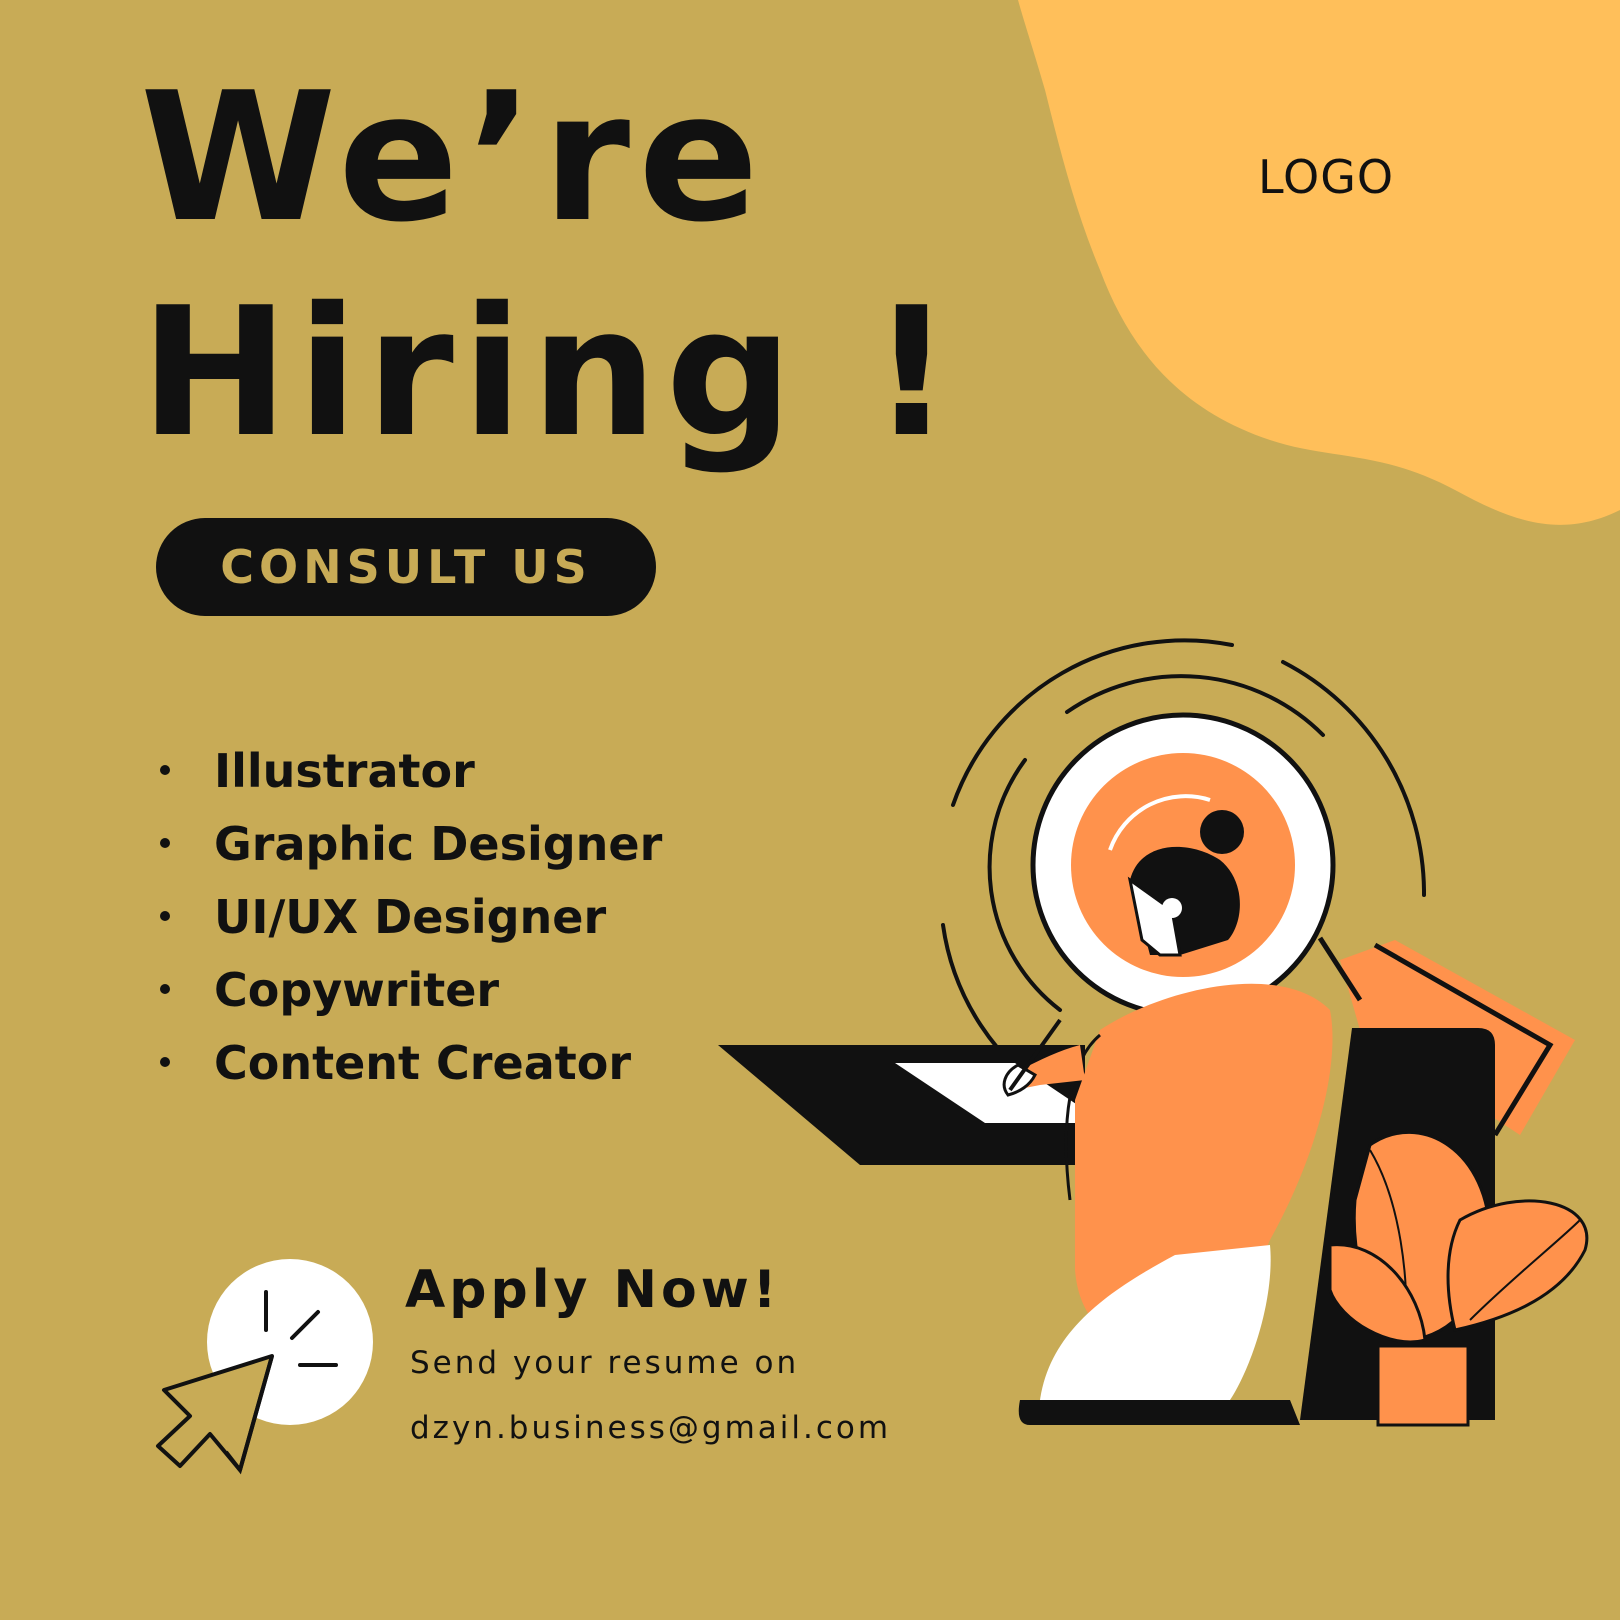 The height and width of the screenshot is (1620, 1620). Describe the element at coordinates (550, 265) in the screenshot. I see `headline: We’re Hiring !` at that location.